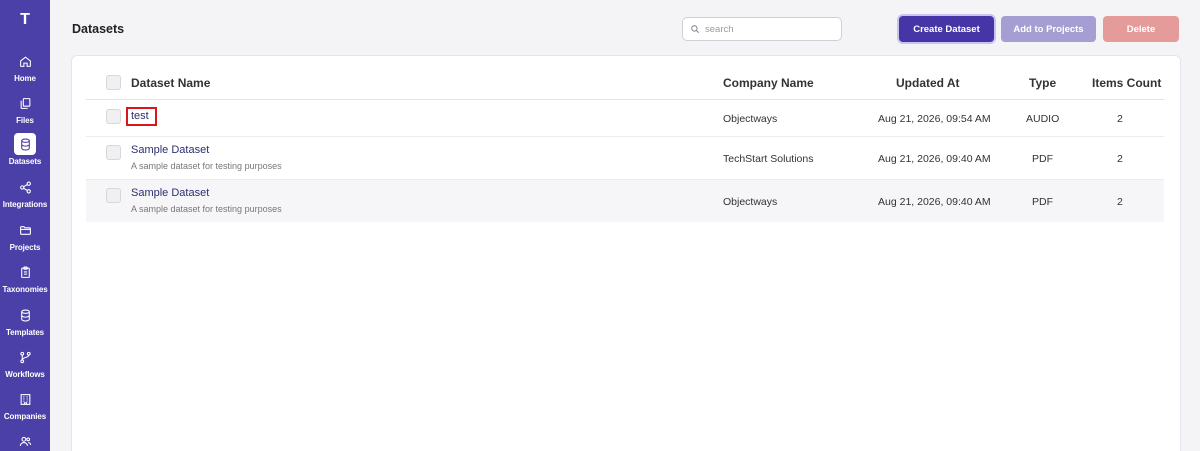 The image size is (1200, 451). I want to click on sidebar-item-label: Companies, so click(25, 416).